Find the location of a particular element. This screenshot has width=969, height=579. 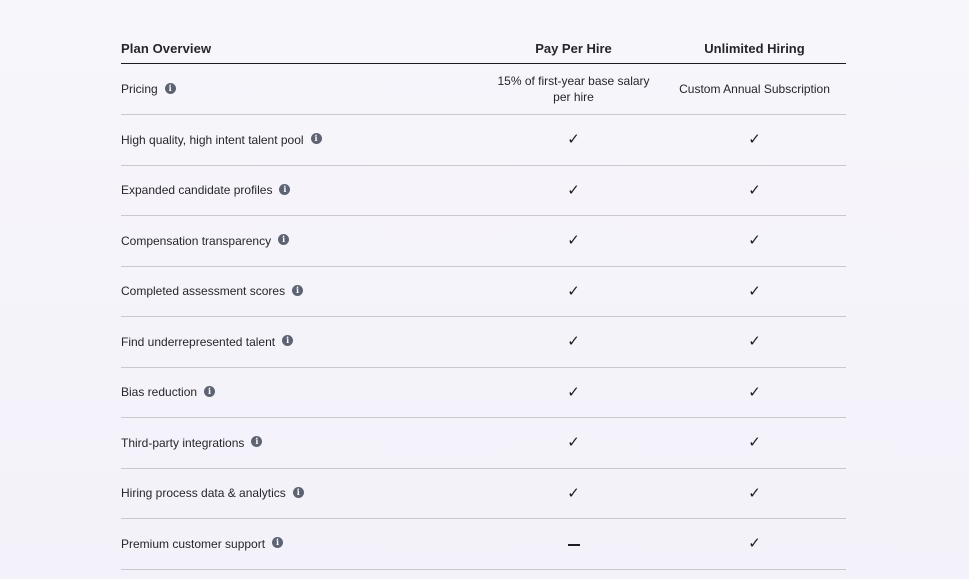

pay-per-hire-pricing: 15% of first-year base salary per hire is located at coordinates (573, 89).